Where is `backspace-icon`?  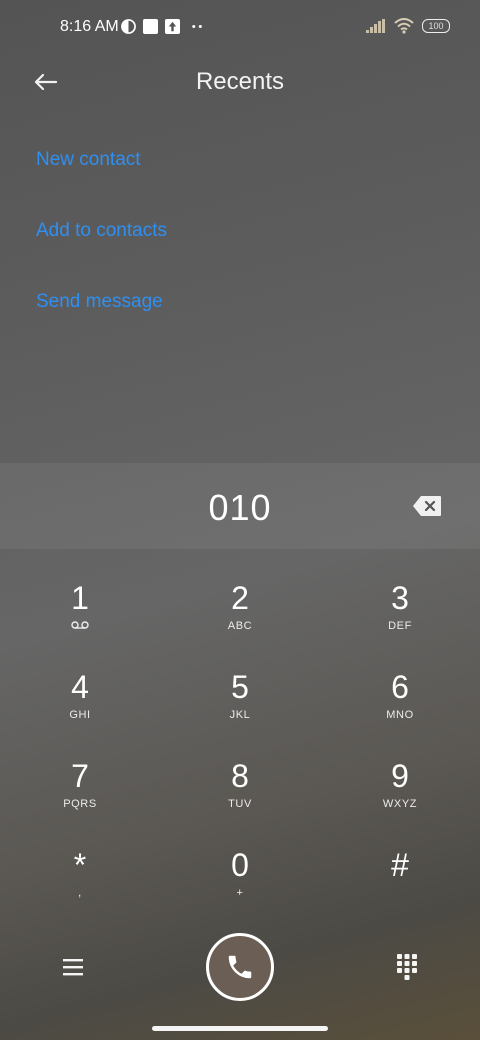
backspace-icon is located at coordinates (427, 506).